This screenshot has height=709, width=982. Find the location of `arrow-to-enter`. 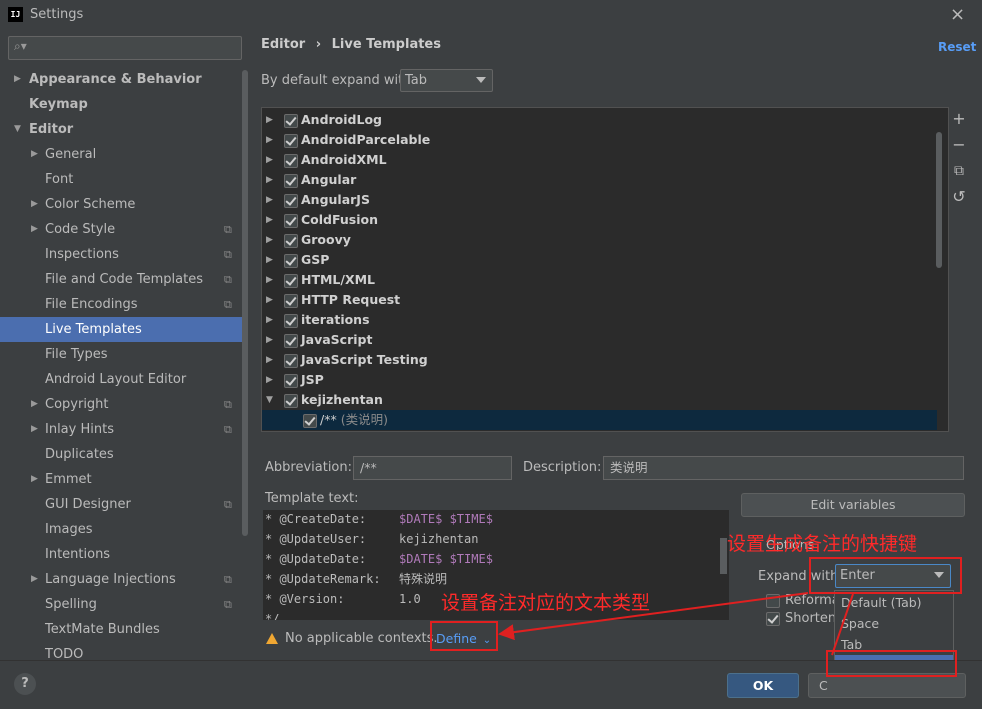

arrow-to-enter is located at coordinates (842, 624).